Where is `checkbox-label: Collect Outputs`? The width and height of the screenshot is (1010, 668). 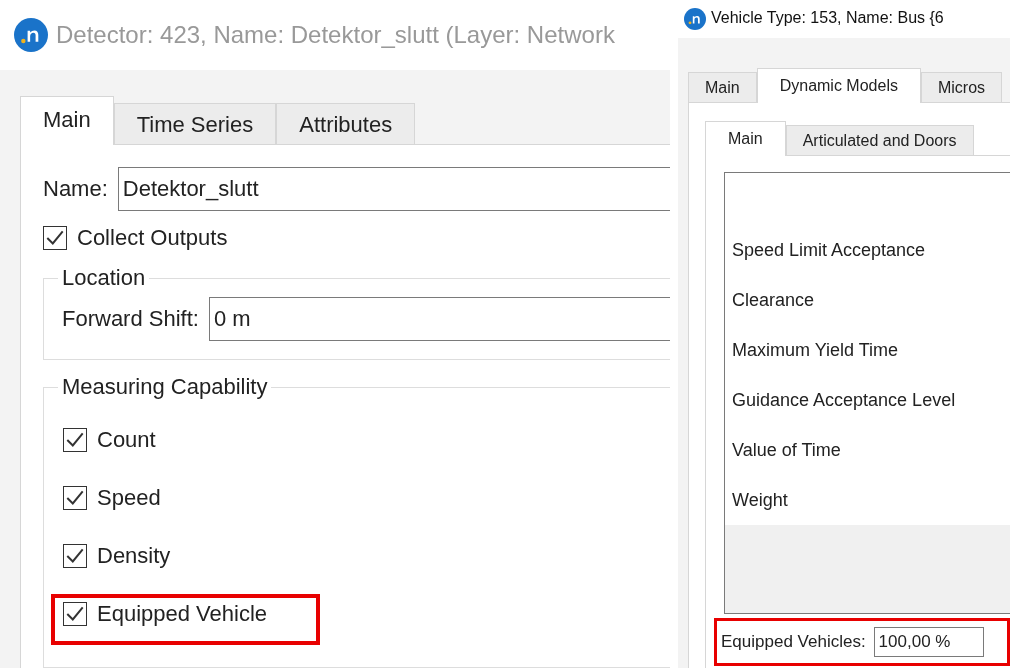 checkbox-label: Collect Outputs is located at coordinates (152, 238).